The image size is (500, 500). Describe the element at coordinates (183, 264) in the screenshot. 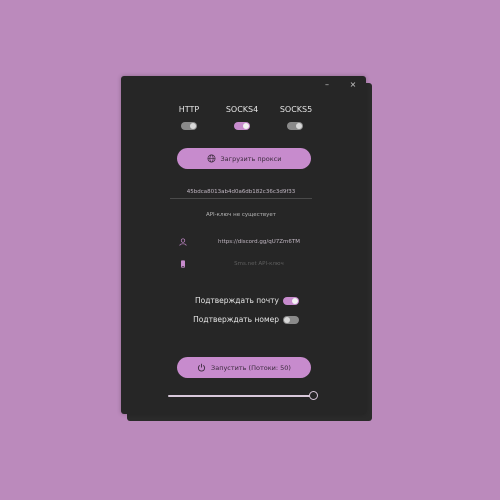

I see `phone-icon` at that location.